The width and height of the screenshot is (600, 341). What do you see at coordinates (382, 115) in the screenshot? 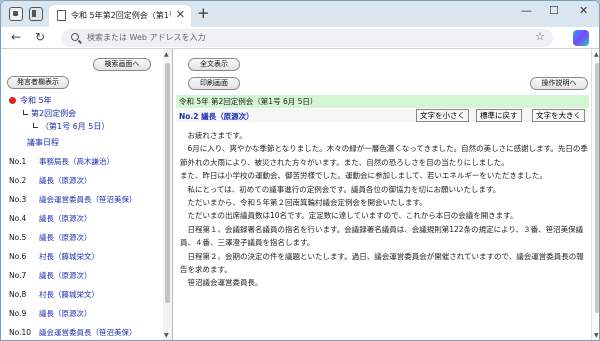
I see `speaker-header: No.2 議長（原源次） 文字を小さく 標準に戻す 文字を大きく` at bounding box center [382, 115].